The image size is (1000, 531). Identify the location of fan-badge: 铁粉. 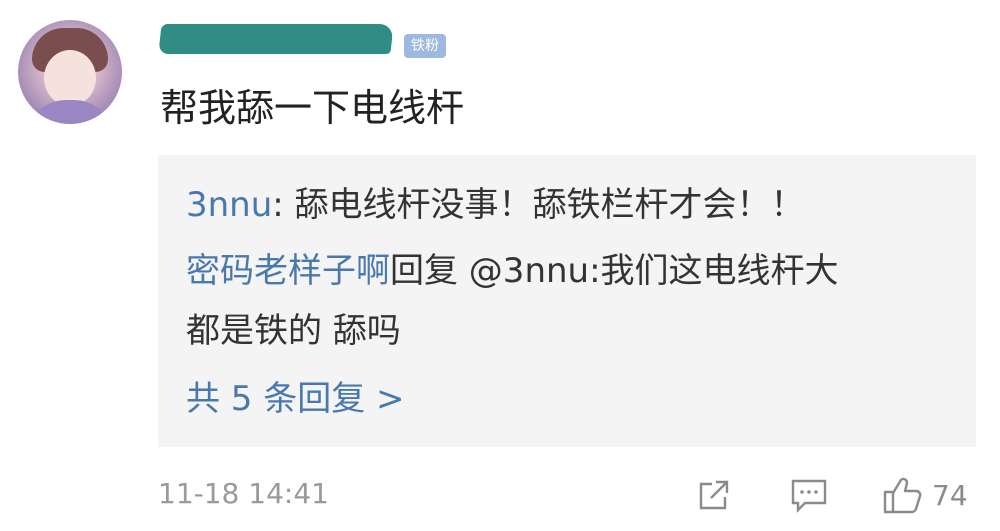
(425, 46).